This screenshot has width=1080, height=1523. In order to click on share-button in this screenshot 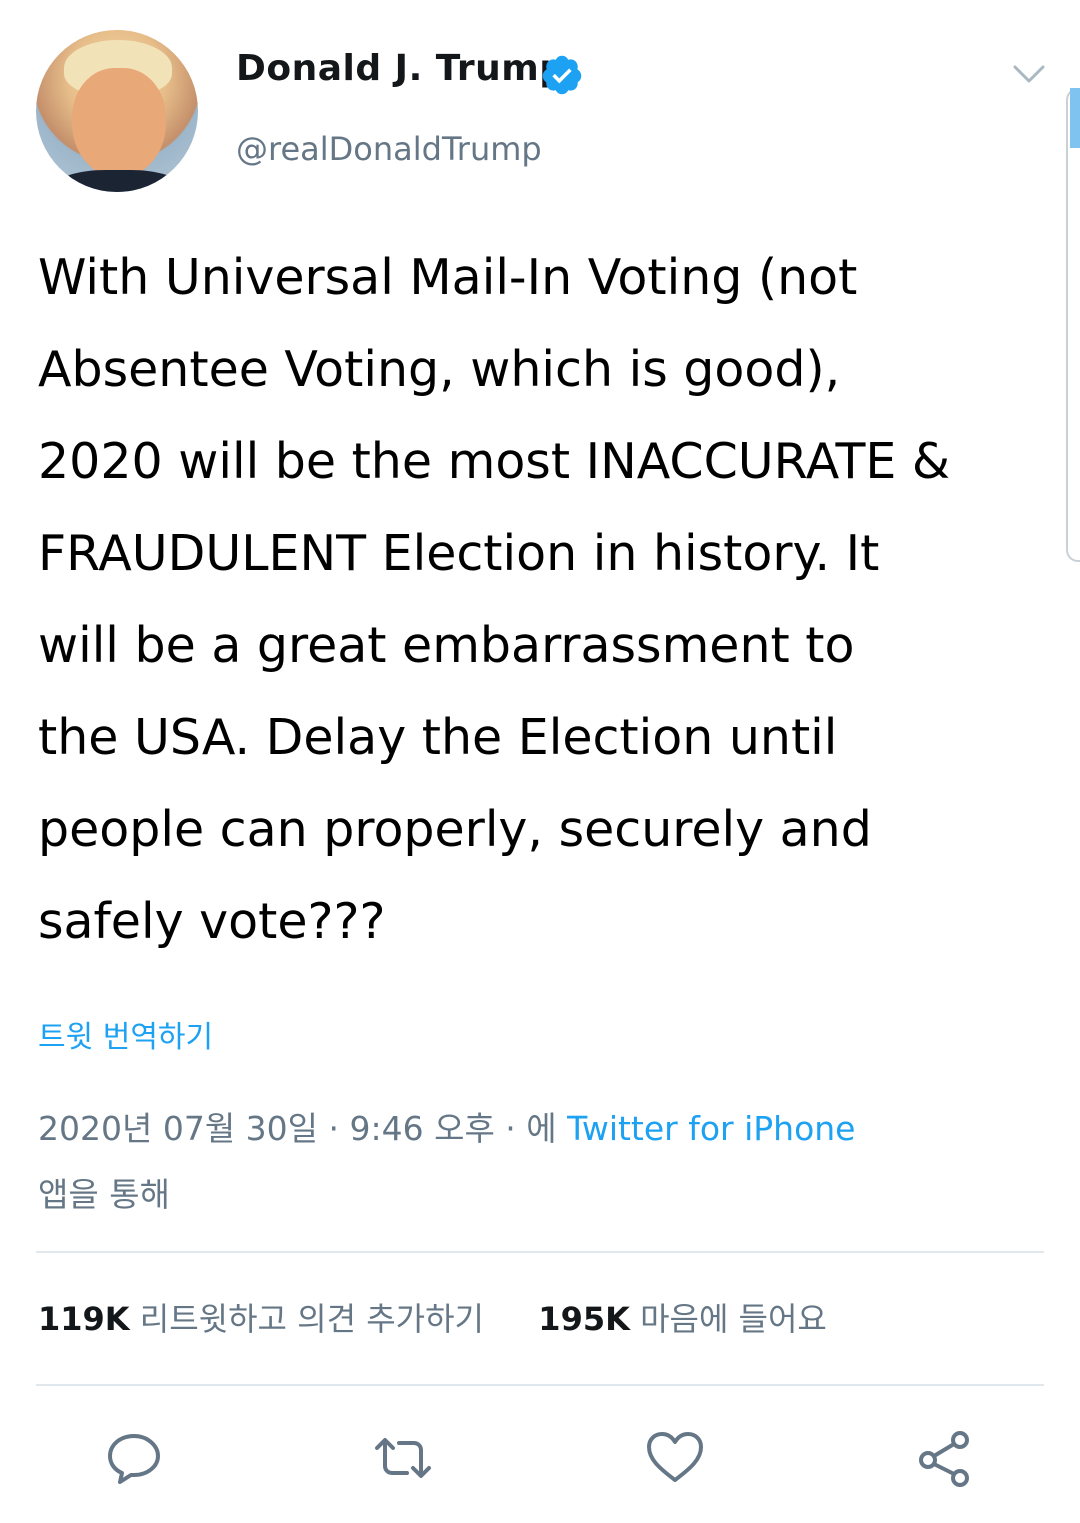, I will do `click(944, 1458)`.